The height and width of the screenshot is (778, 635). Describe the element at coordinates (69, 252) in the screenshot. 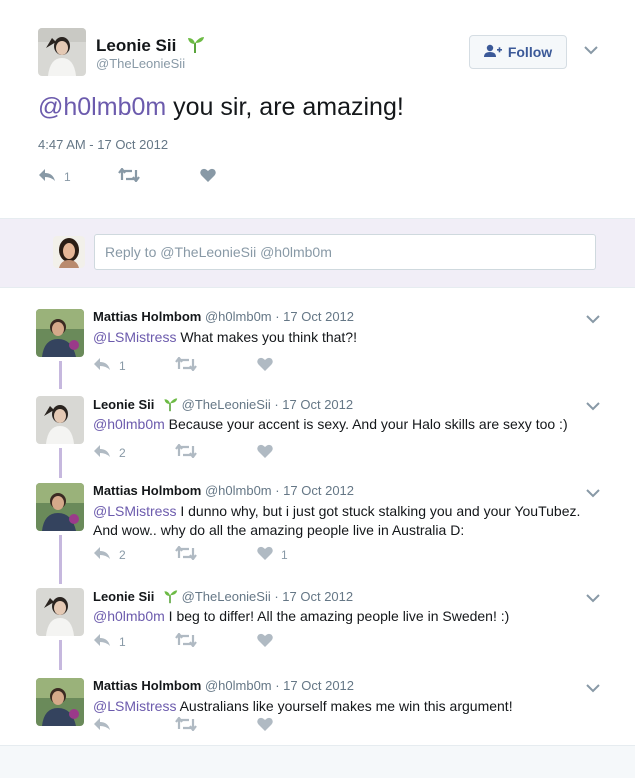

I see `current-user-avatar` at that location.